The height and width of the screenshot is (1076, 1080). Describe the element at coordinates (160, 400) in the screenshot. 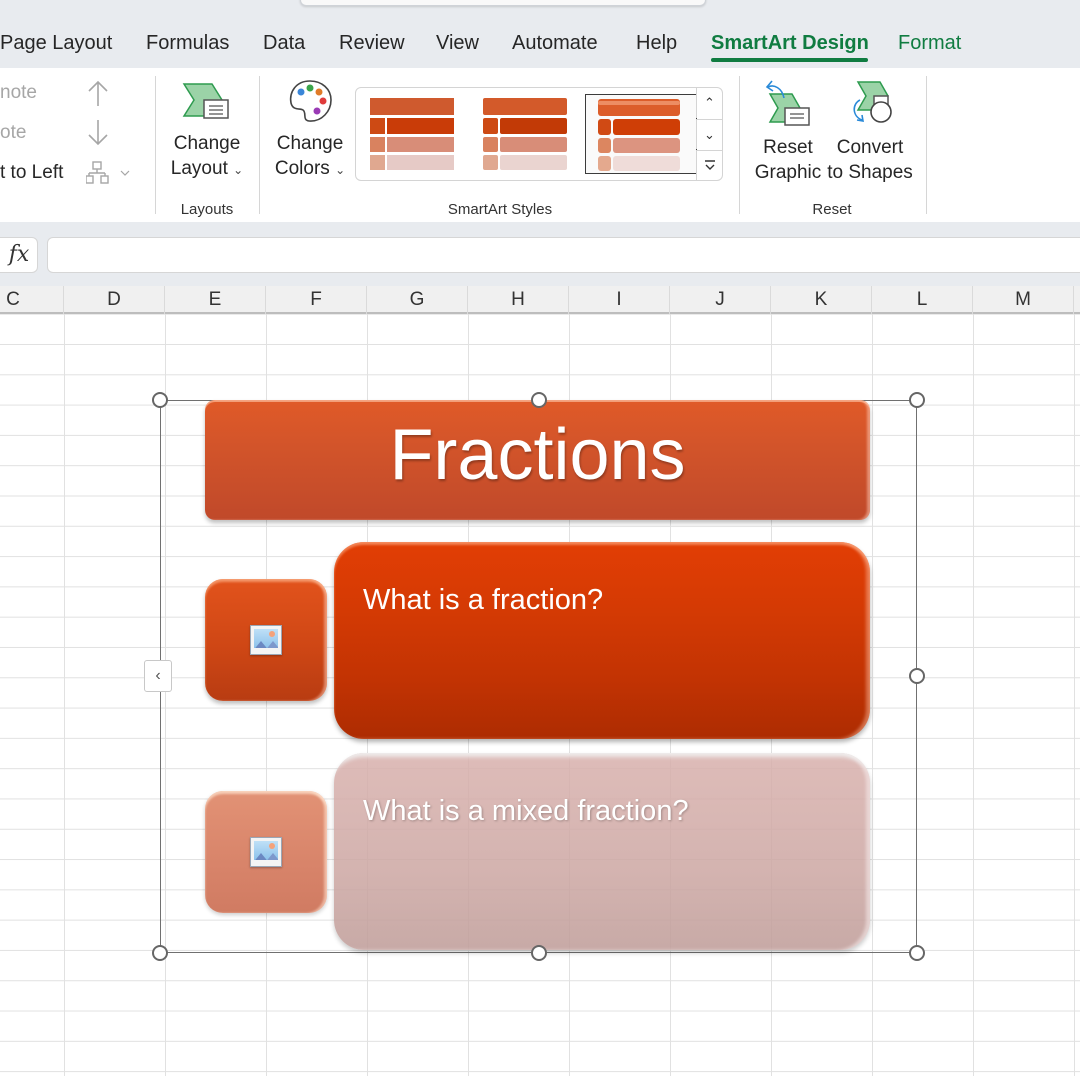

I see `resize-handle-top-left` at that location.